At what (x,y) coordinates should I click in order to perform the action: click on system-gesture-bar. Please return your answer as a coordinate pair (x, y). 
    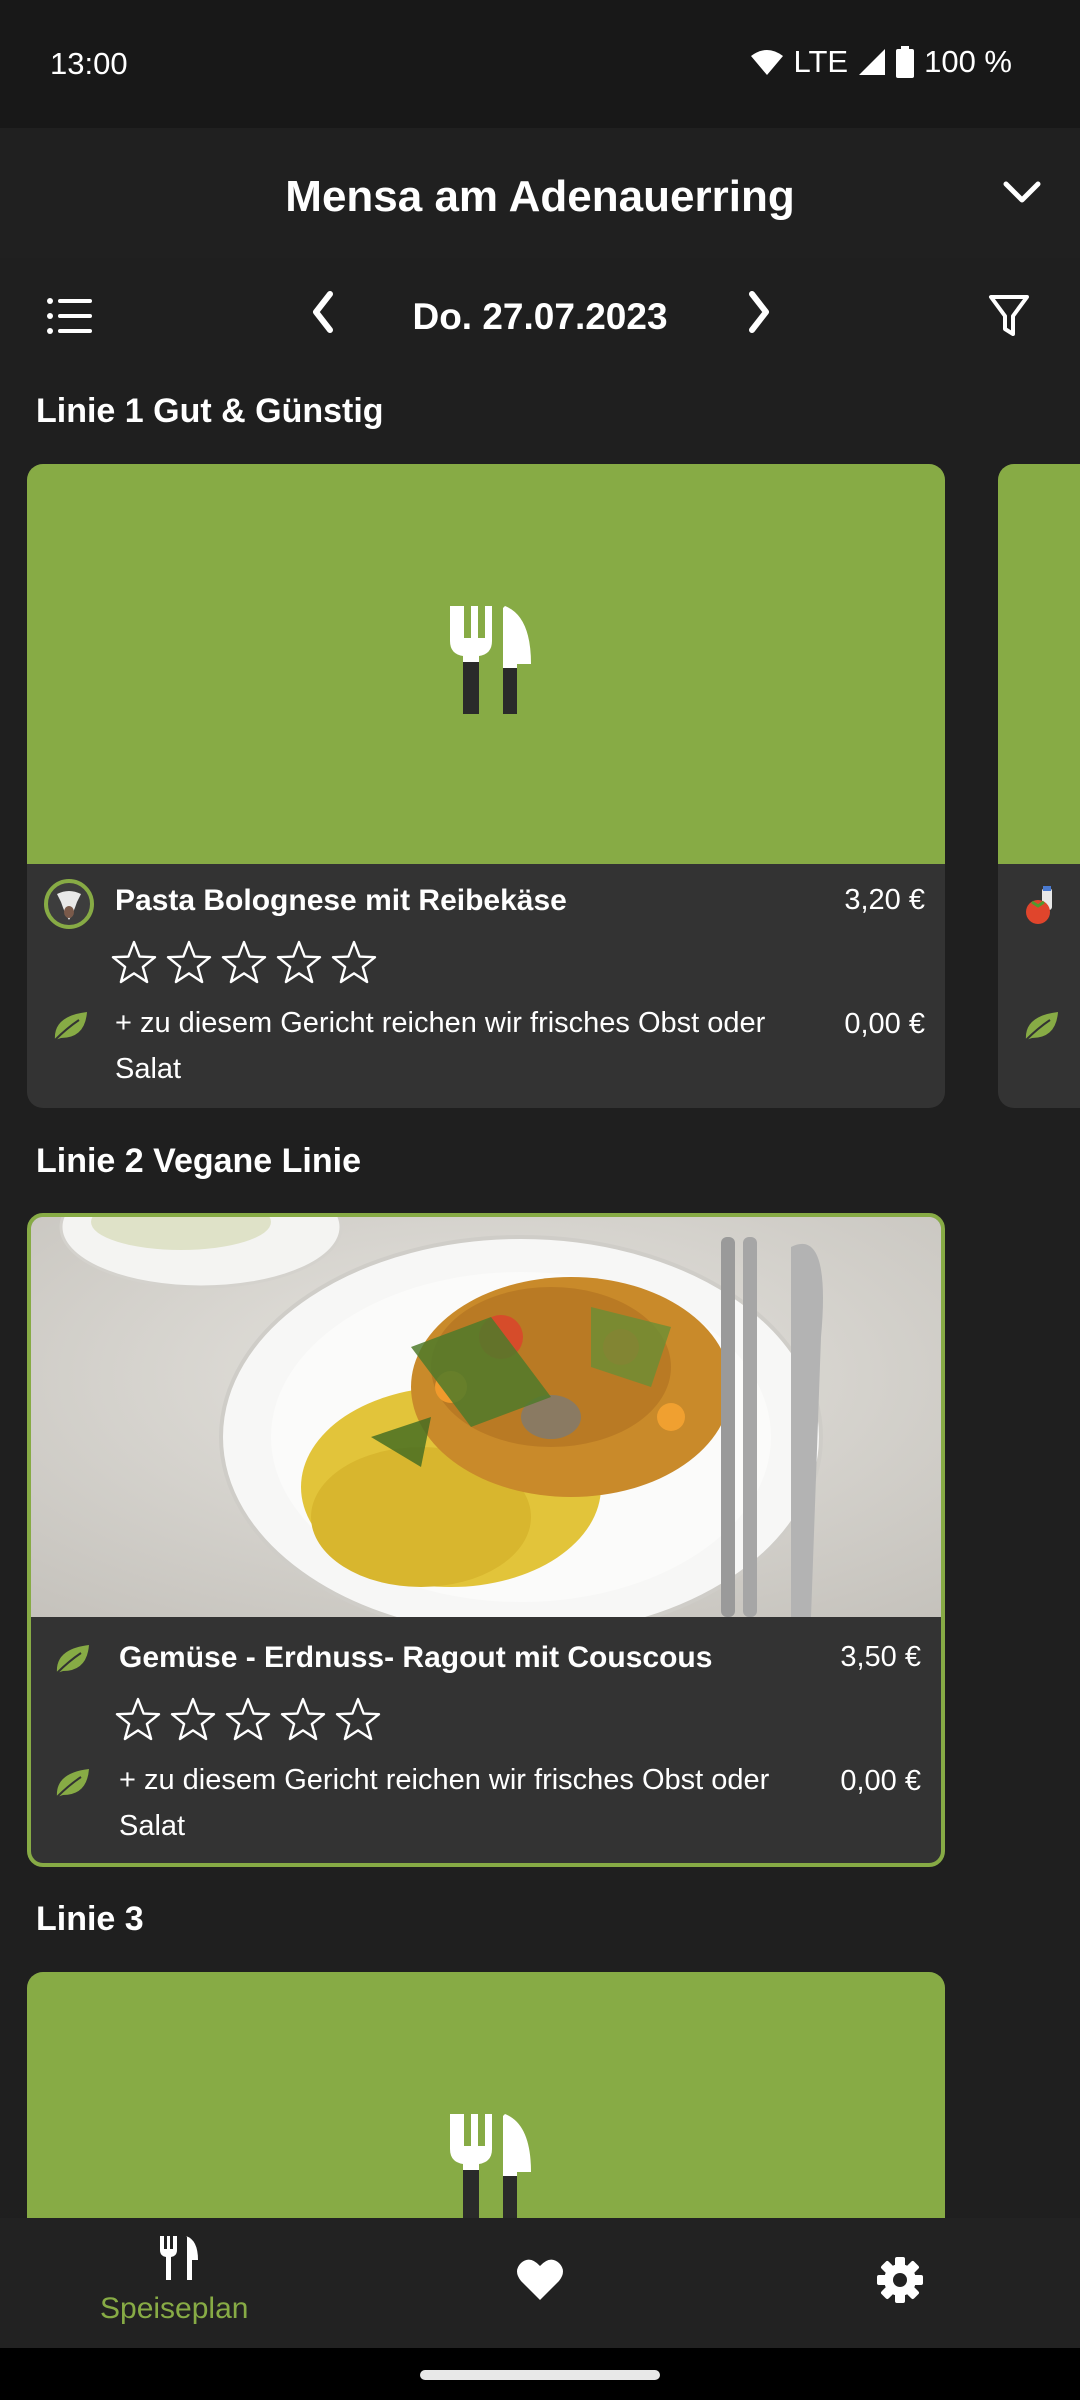
    Looking at the image, I should click on (540, 2374).